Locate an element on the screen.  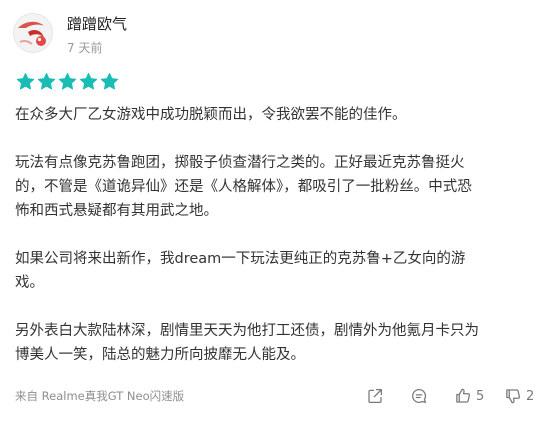
dislike-count: 2 is located at coordinates (530, 396).